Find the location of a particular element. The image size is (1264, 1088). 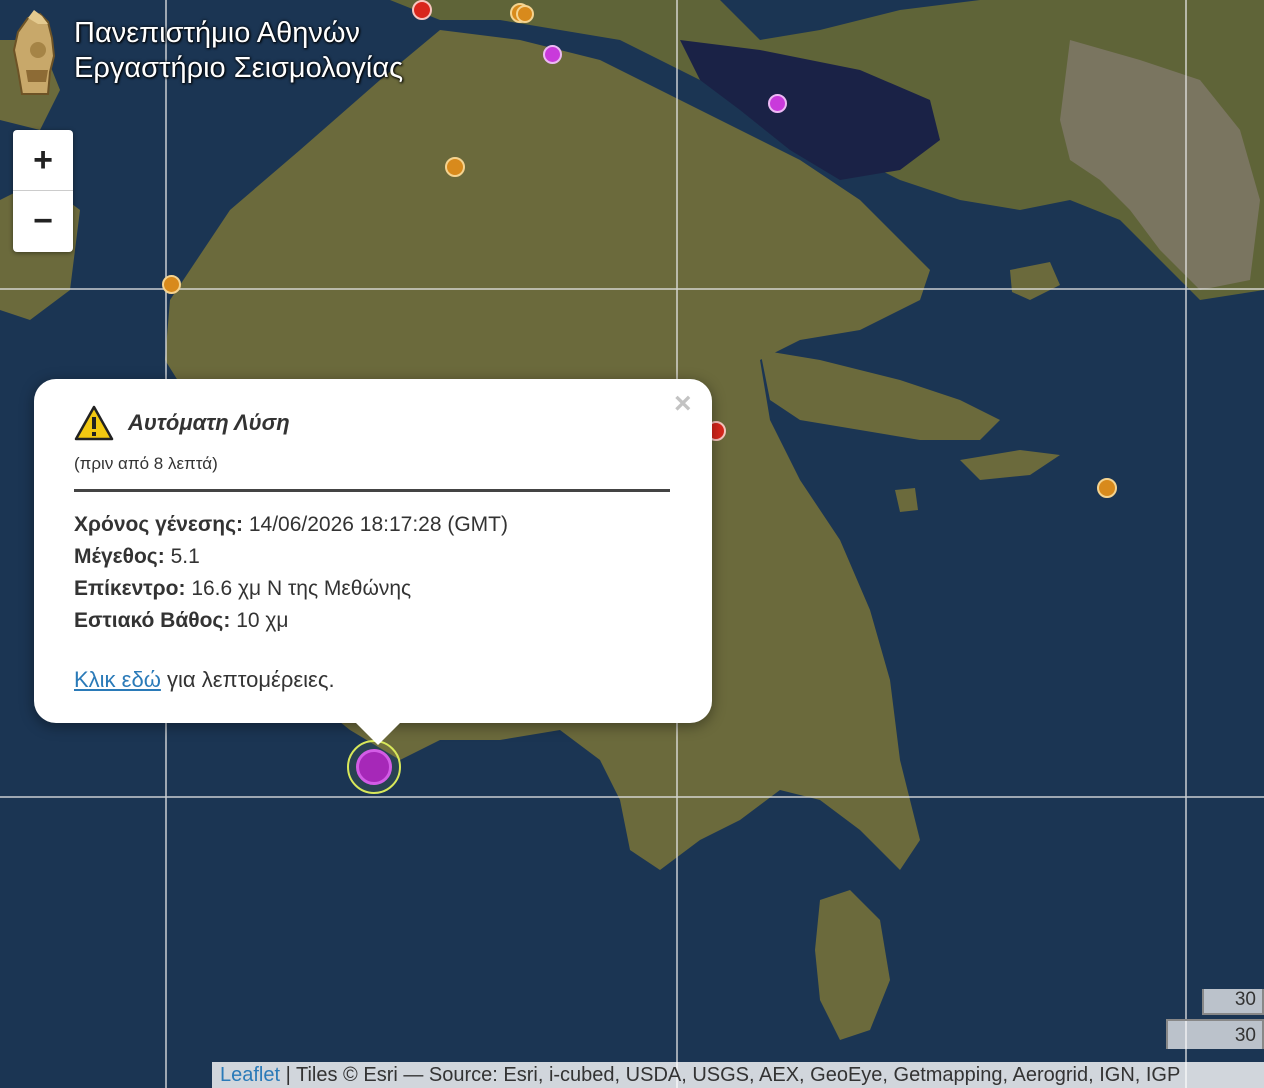

depth-label: Εστιακό Βάθος: is located at coordinates (152, 620).